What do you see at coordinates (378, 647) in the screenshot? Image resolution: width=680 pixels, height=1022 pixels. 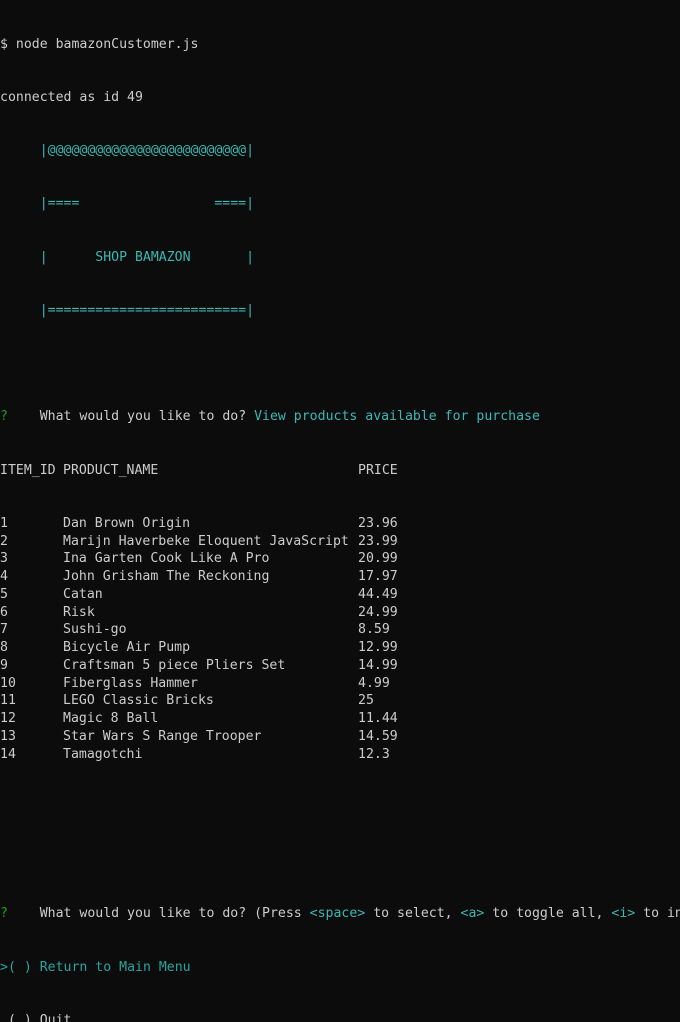 I see `price: 12.99` at bounding box center [378, 647].